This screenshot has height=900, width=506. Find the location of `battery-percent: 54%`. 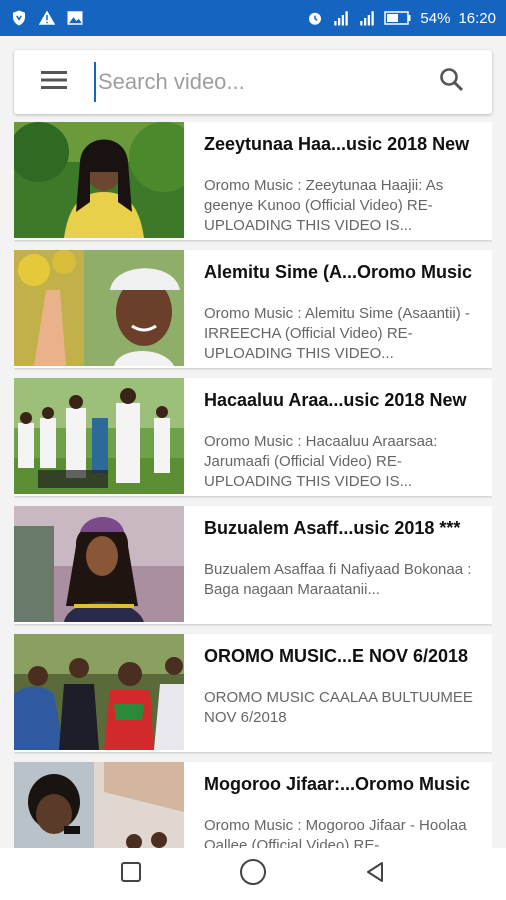

battery-percent: 54% is located at coordinates (435, 18).